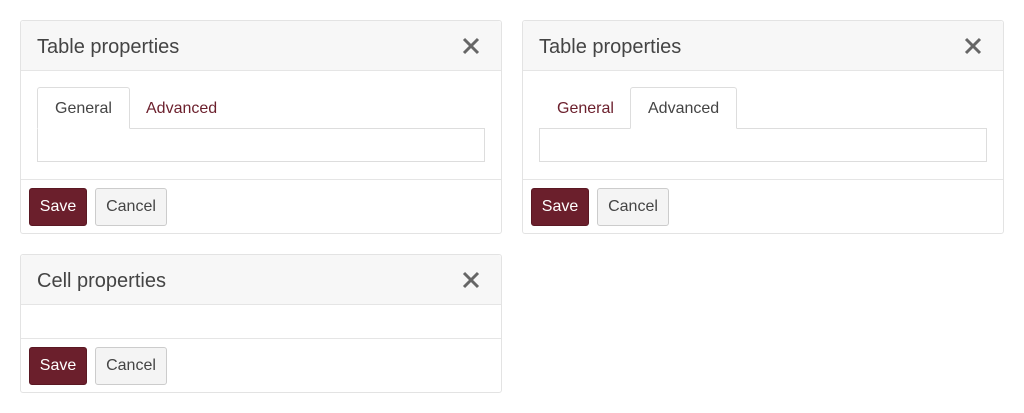 This screenshot has width=1024, height=413. I want to click on dialog-title: Cell properties, so click(101, 281).